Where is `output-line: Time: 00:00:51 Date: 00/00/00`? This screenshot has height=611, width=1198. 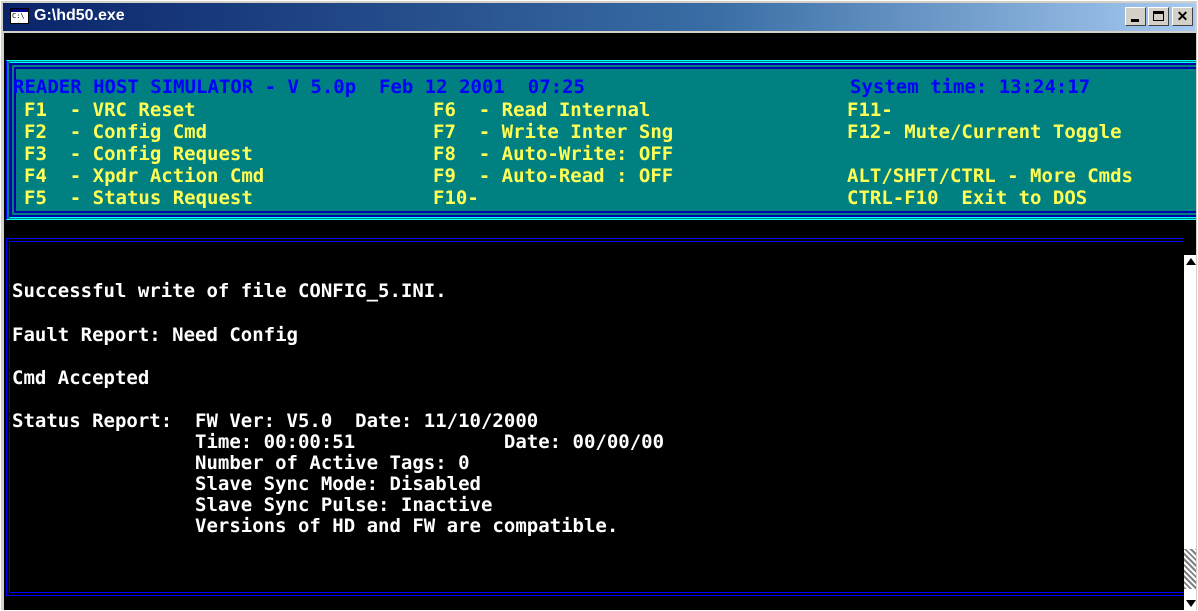 output-line: Time: 00:00:51 Date: 00/00/00 is located at coordinates (338, 442).